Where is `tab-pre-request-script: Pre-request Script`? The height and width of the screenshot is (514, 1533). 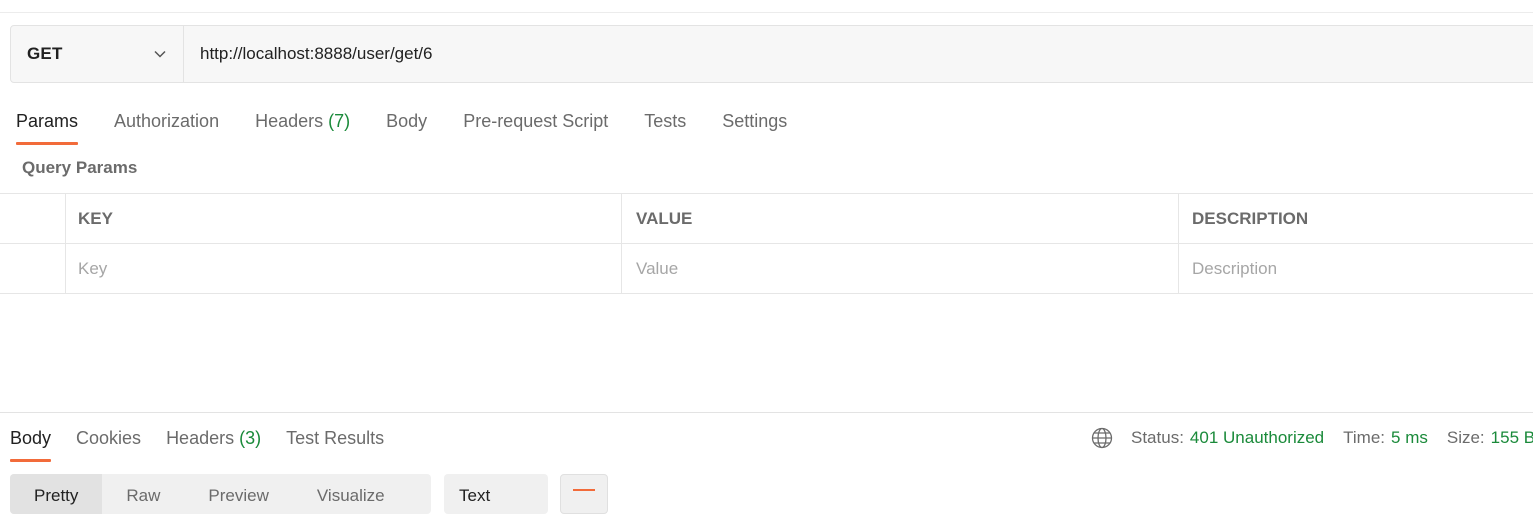 tab-pre-request-script: Pre-request Script is located at coordinates (535, 127).